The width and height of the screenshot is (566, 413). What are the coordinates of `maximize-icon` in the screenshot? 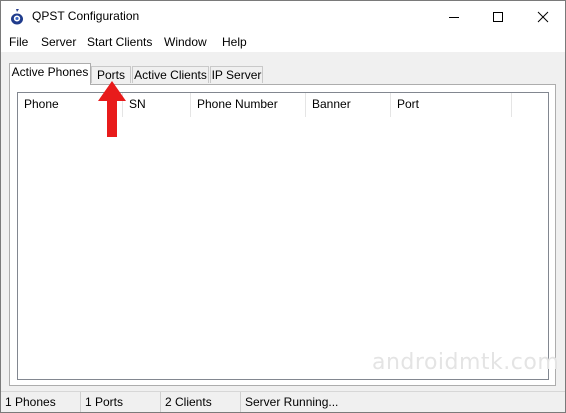 It's located at (498, 16).